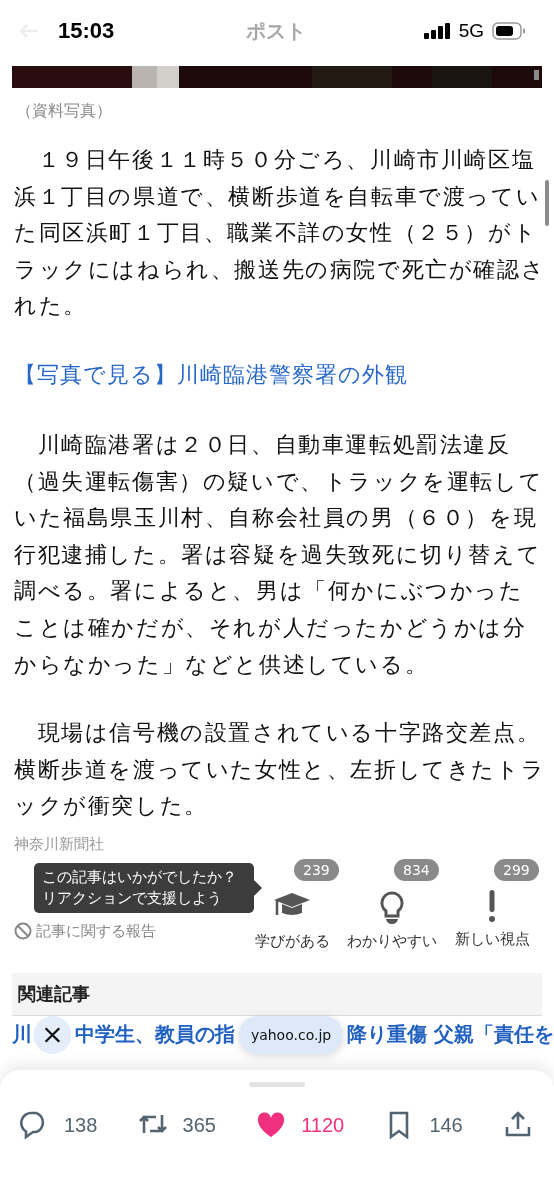 The image size is (554, 1199). I want to click on photo-caption: （資料写真）, so click(64, 111).